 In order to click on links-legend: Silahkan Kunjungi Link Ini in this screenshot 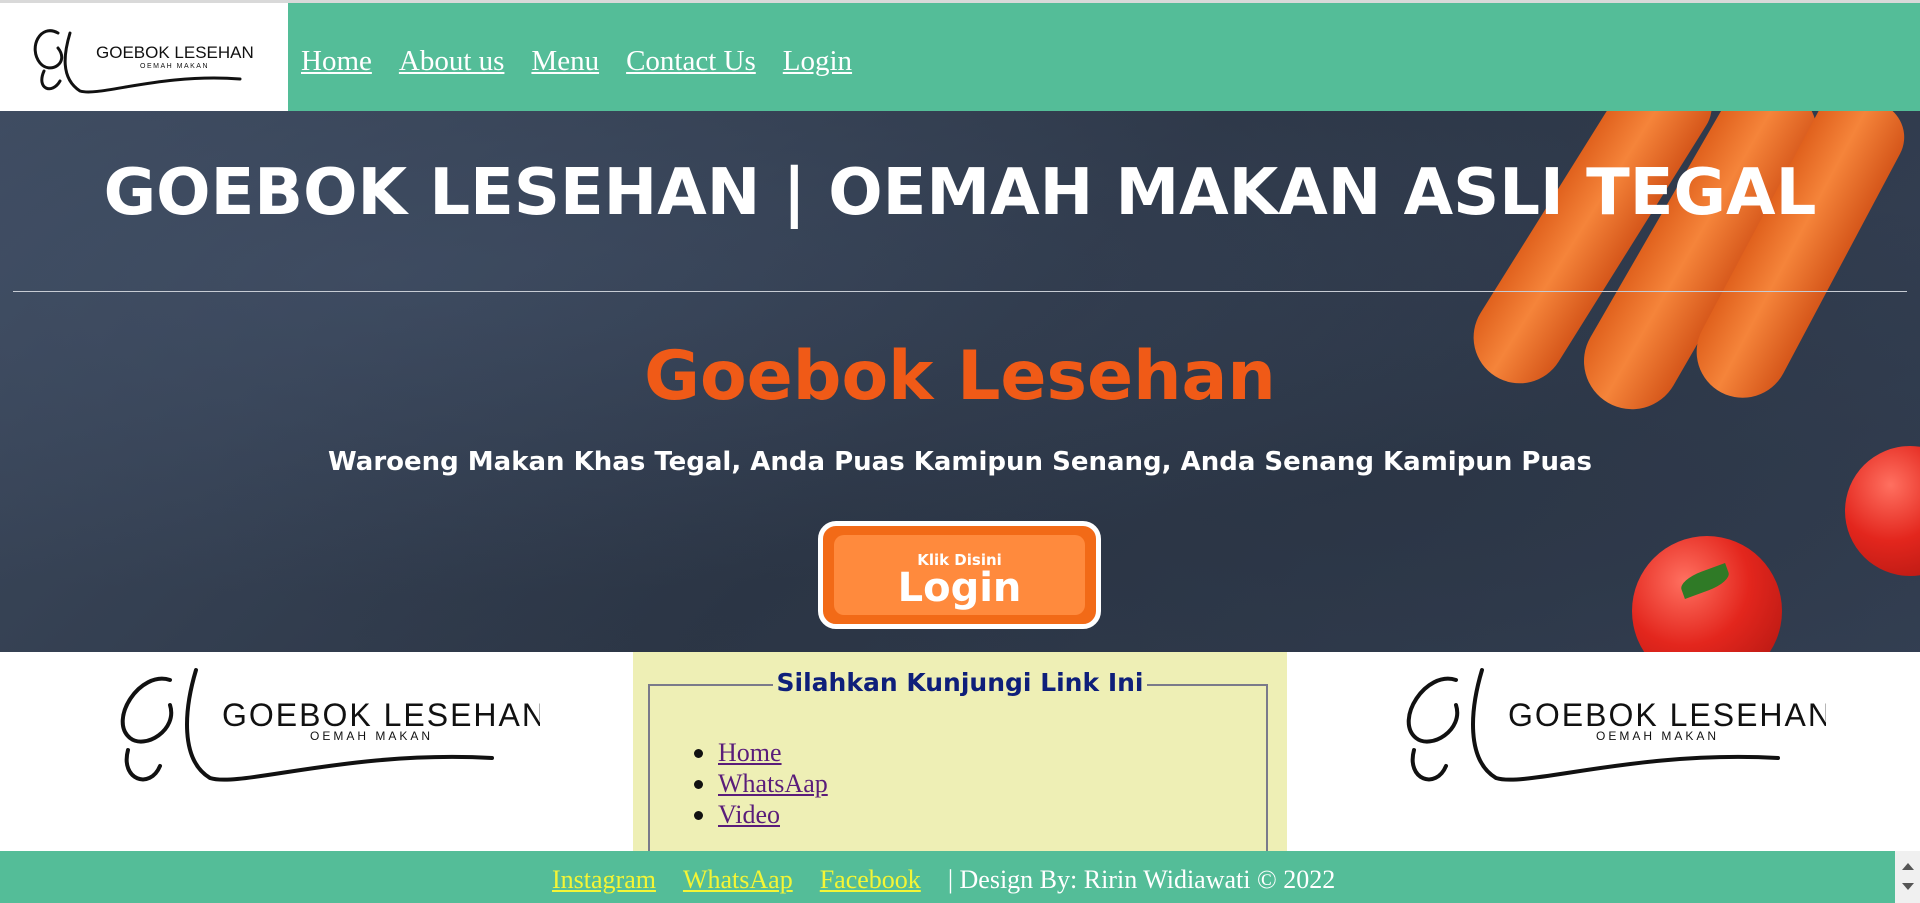, I will do `click(960, 682)`.